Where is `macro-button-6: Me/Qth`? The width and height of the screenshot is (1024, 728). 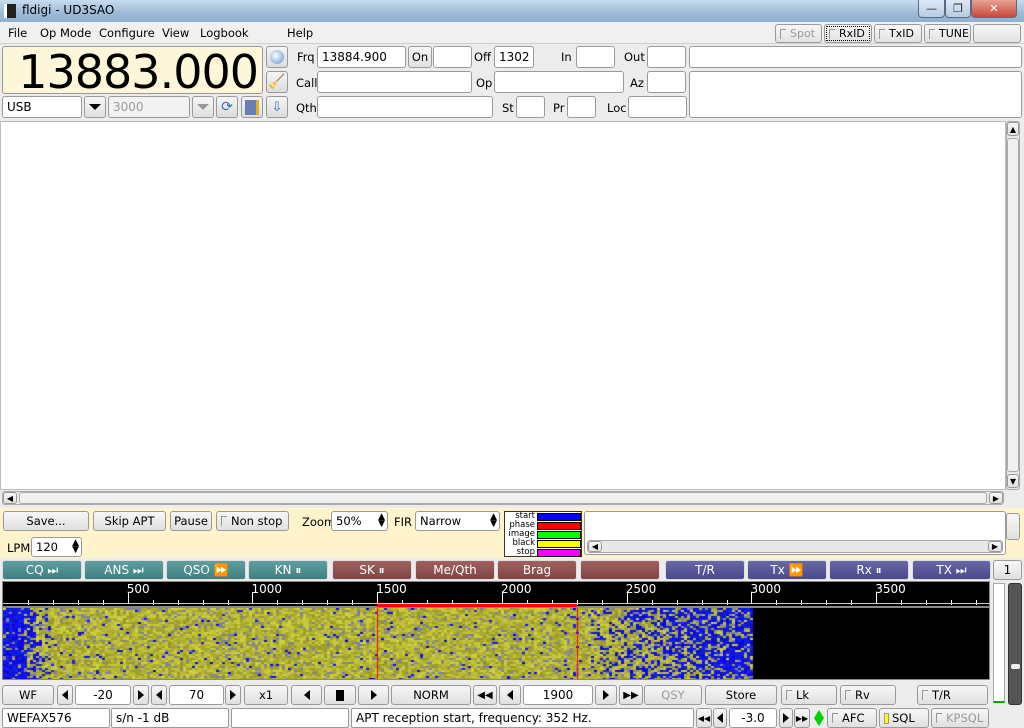 macro-button-6: Me/Qth is located at coordinates (455, 570).